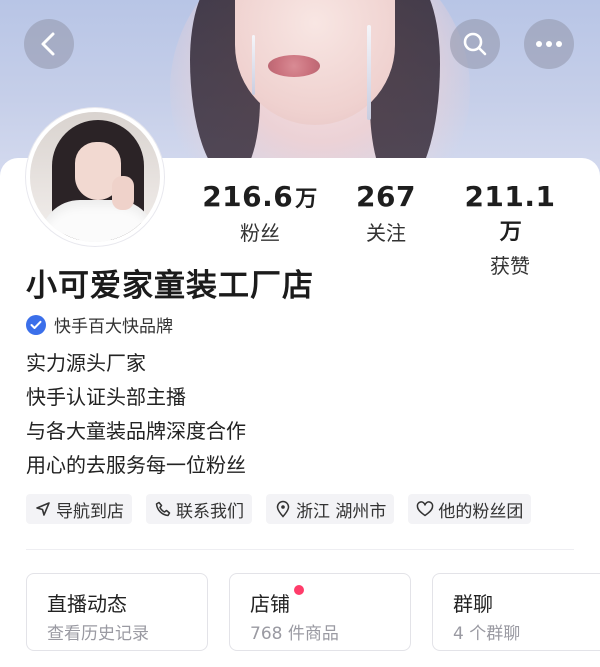 This screenshot has height=667, width=600. Describe the element at coordinates (341, 511) in the screenshot. I see `tag-label: 浙江 湖州市` at that location.